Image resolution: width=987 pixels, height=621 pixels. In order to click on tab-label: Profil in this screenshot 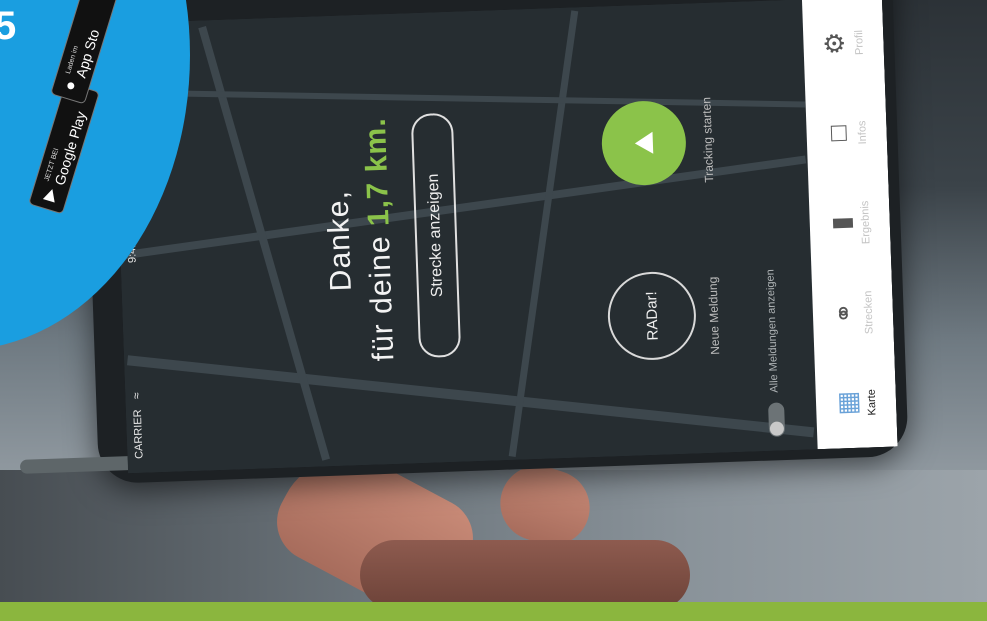, I will do `click(859, 42)`.